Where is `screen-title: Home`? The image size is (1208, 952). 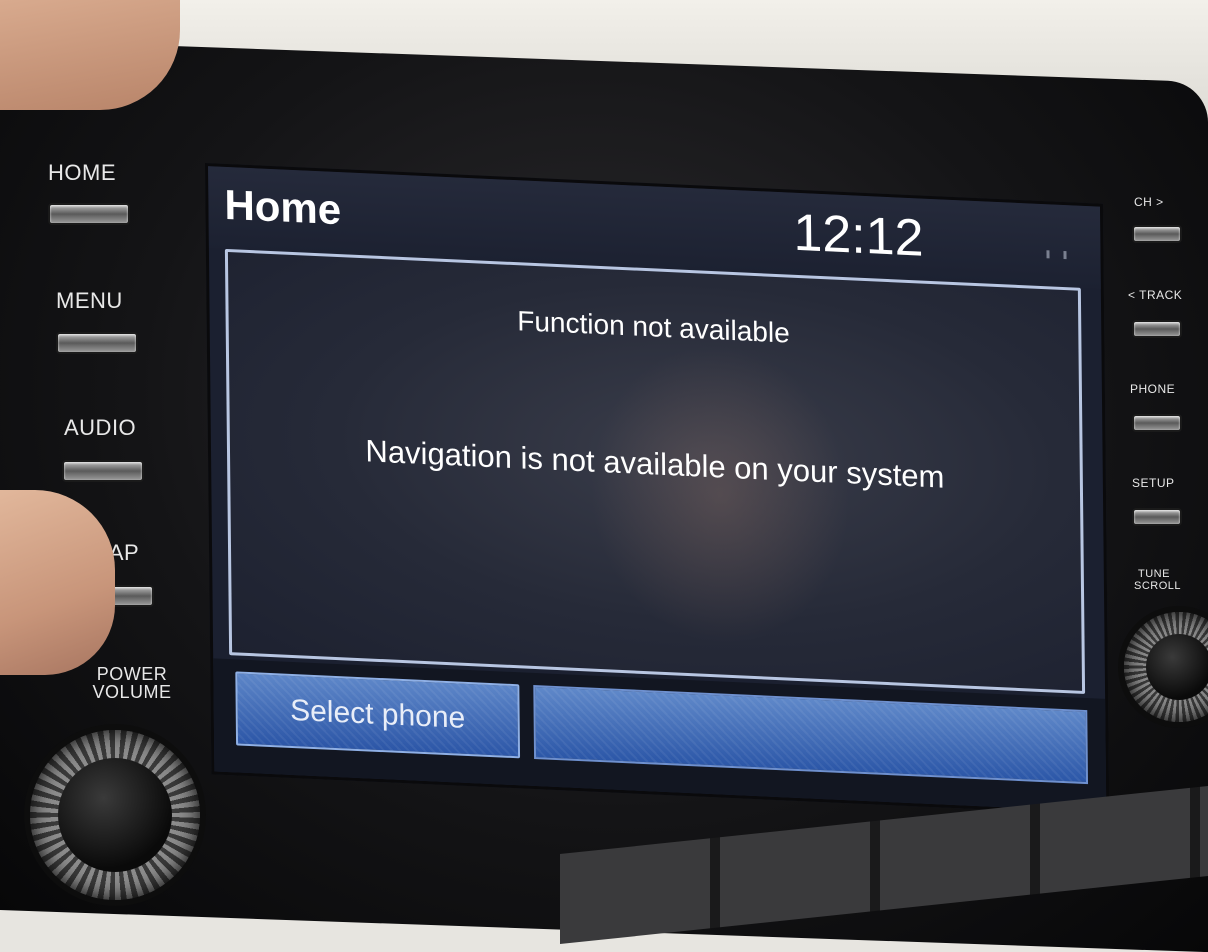
screen-title: Home is located at coordinates (283, 207).